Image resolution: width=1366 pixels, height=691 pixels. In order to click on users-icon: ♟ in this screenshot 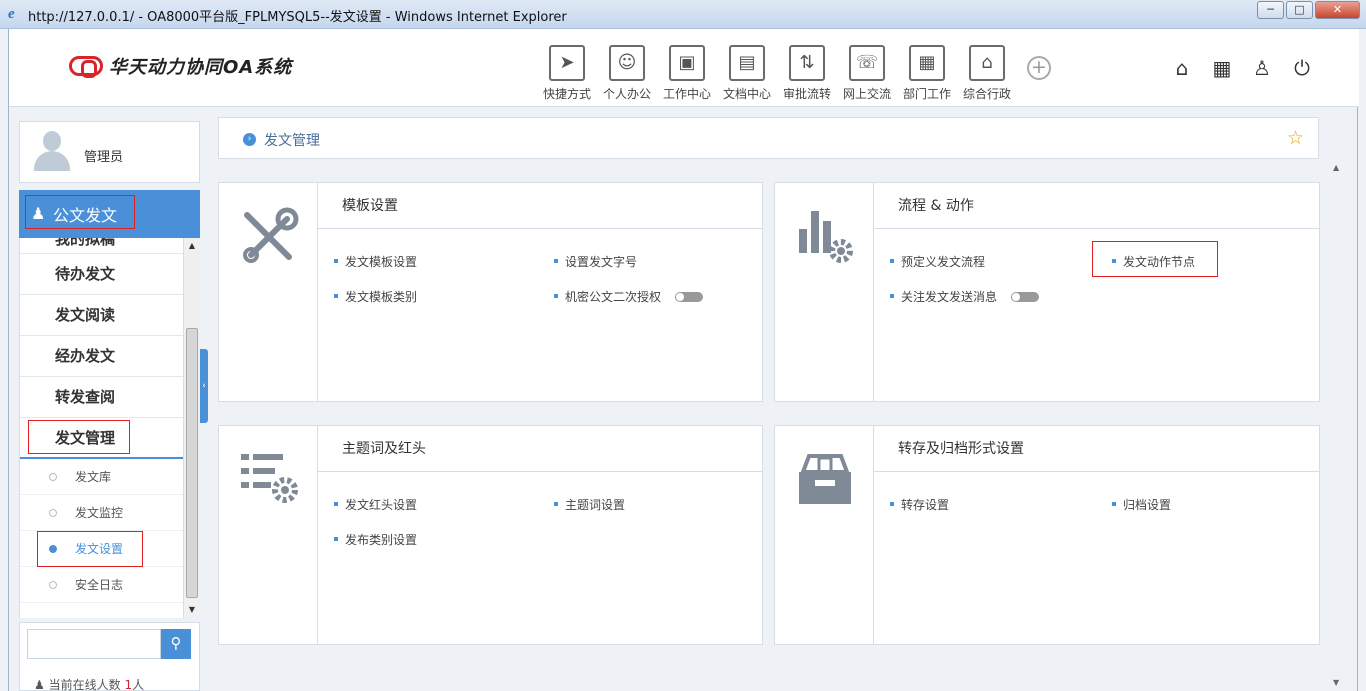, I will do `click(39, 684)`.